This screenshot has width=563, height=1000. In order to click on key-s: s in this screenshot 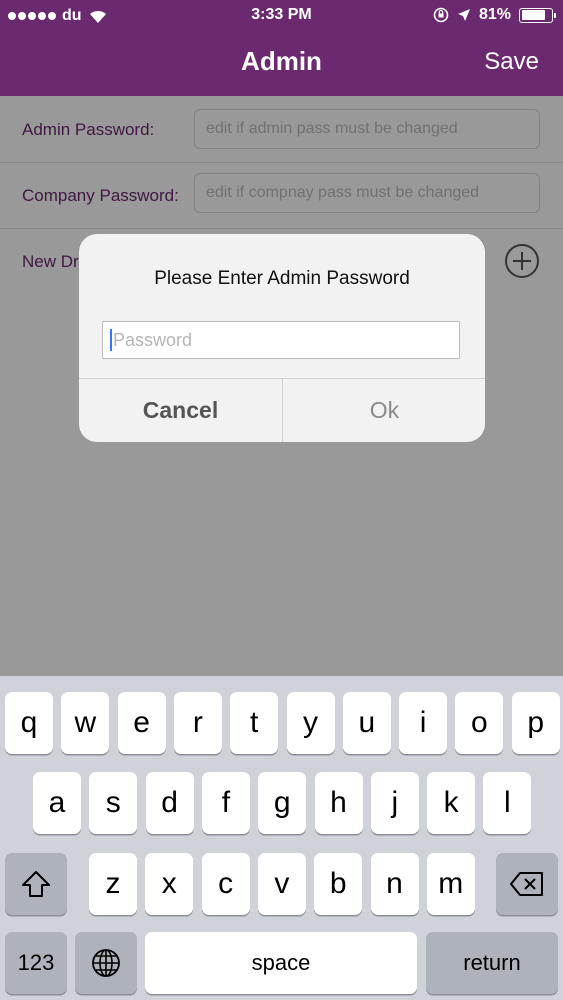, I will do `click(113, 803)`.